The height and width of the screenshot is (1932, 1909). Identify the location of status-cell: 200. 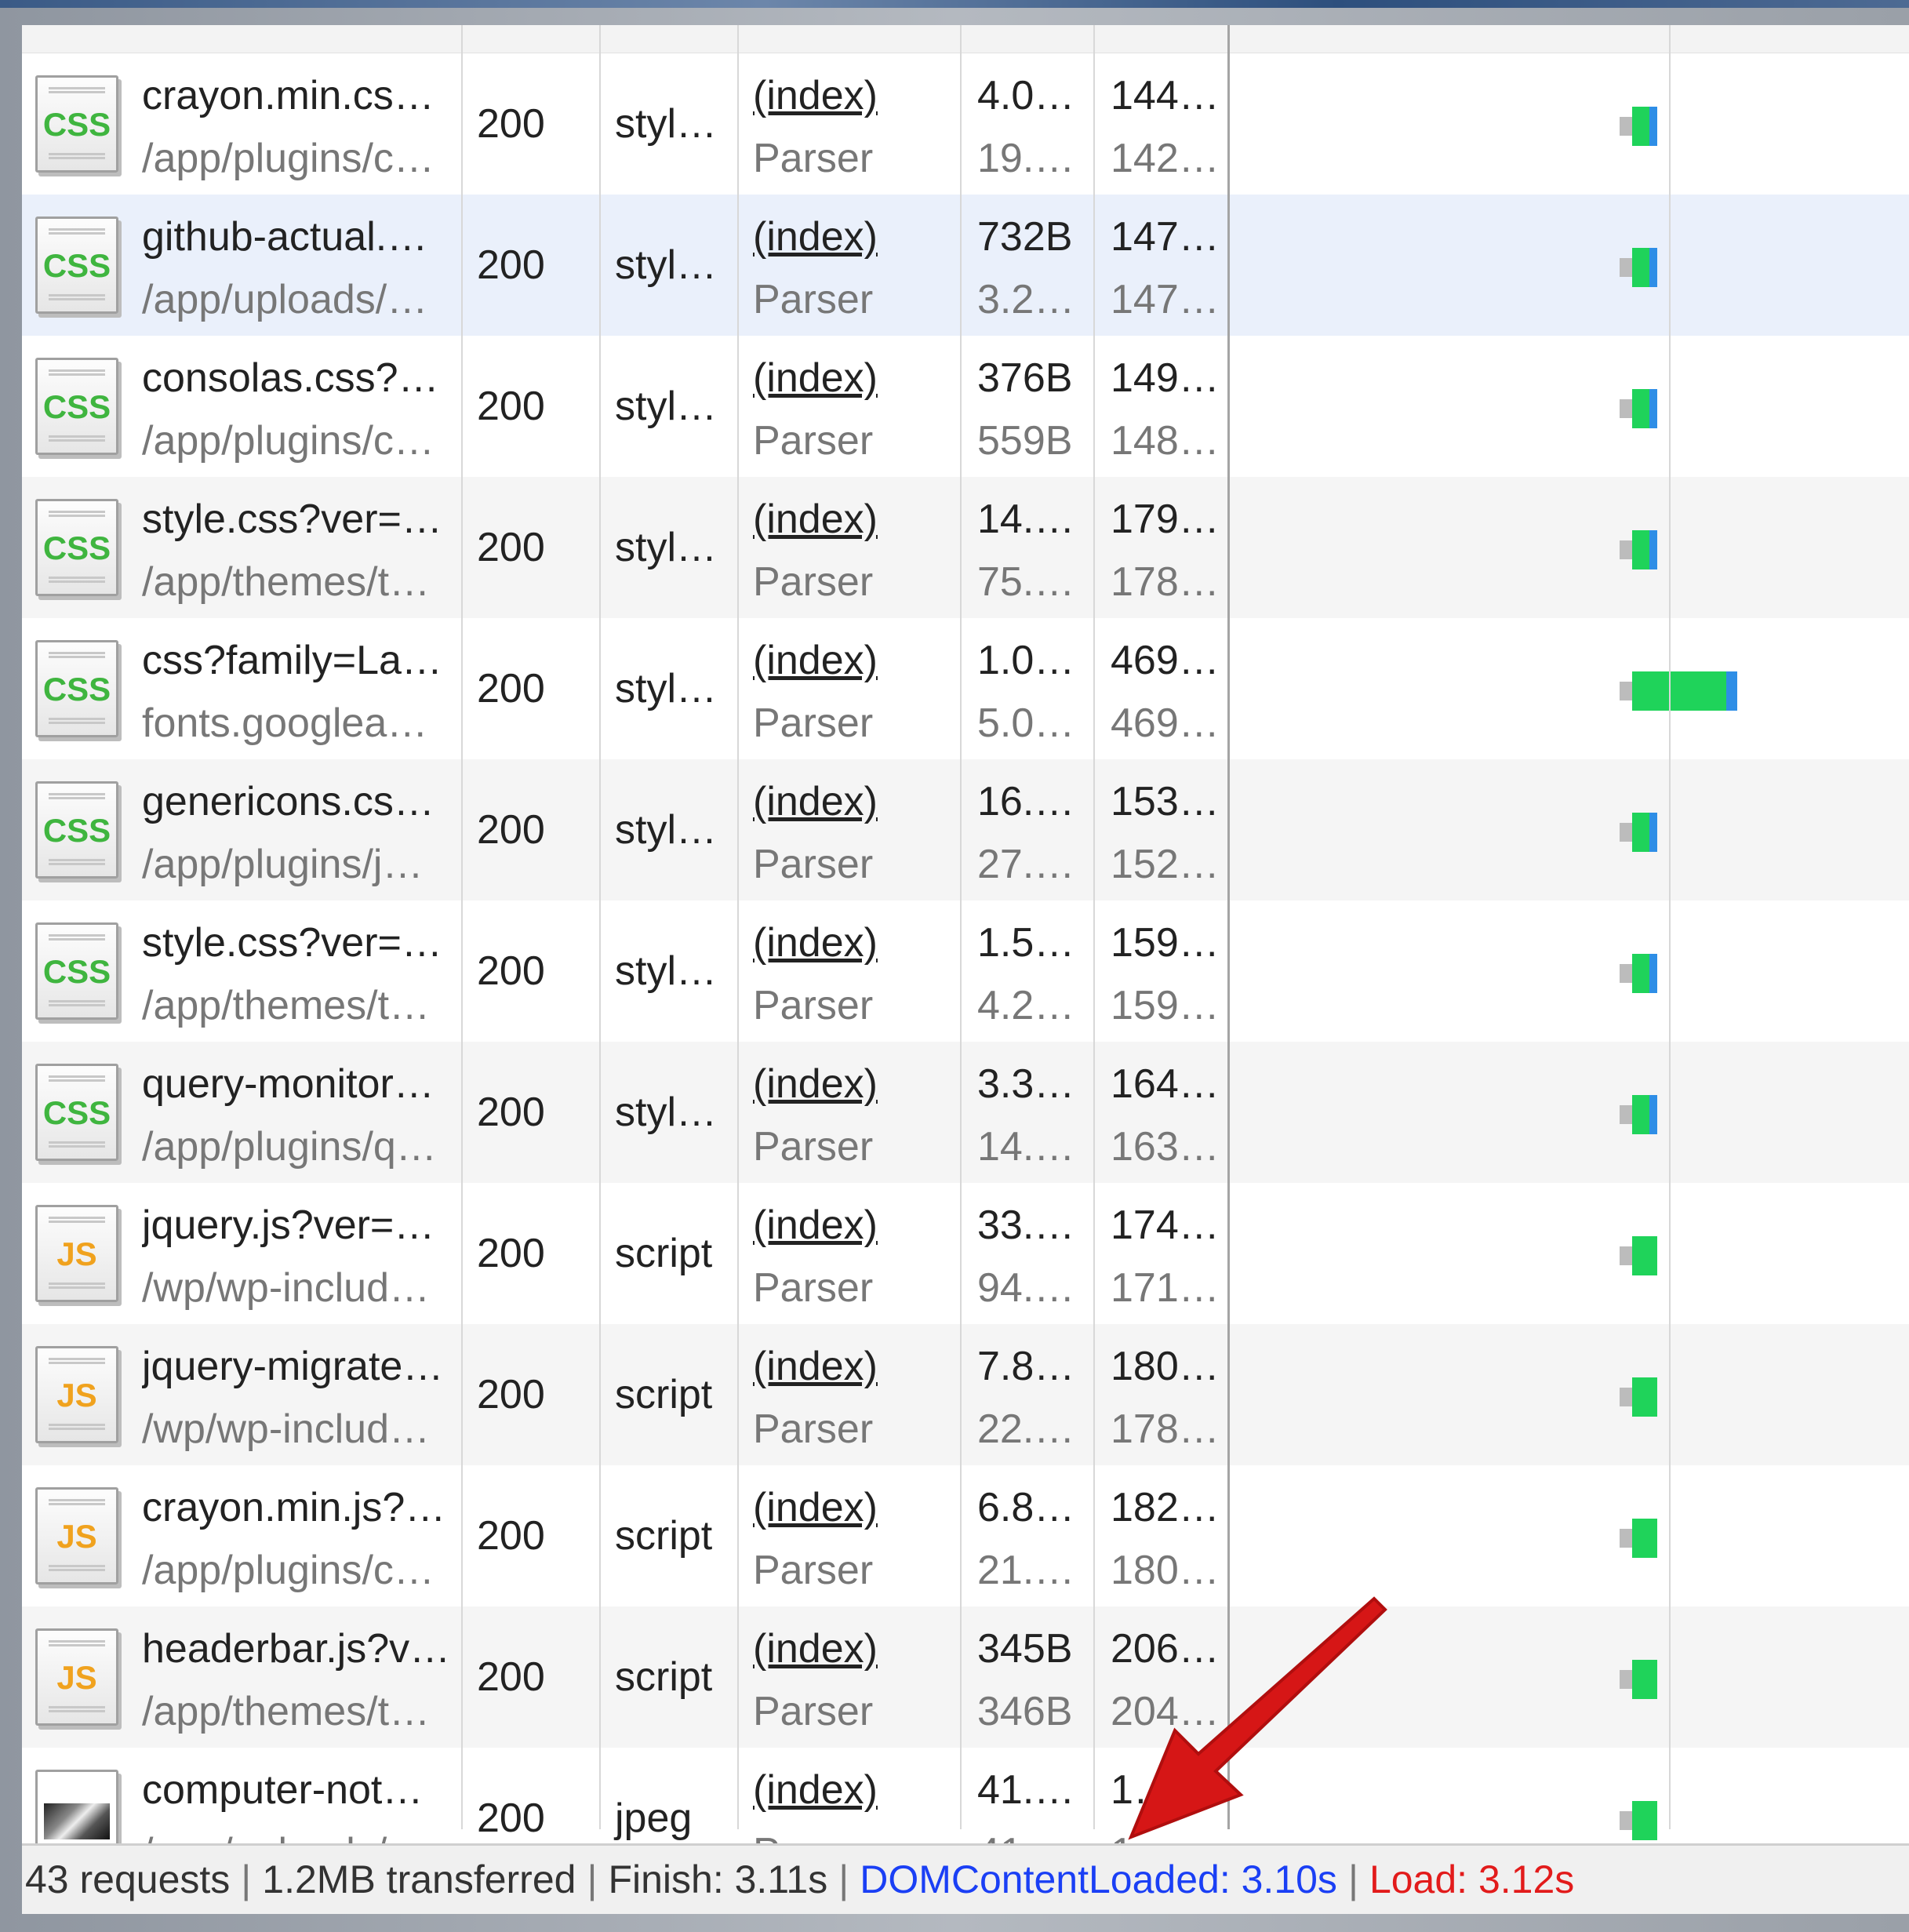
(530, 688).